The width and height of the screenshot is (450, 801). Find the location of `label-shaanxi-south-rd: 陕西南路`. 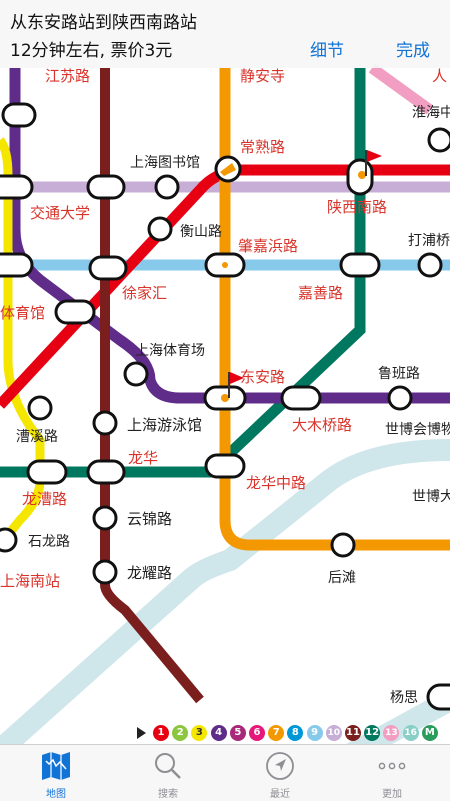

label-shaanxi-south-rd: 陕西南路 is located at coordinates (357, 207).